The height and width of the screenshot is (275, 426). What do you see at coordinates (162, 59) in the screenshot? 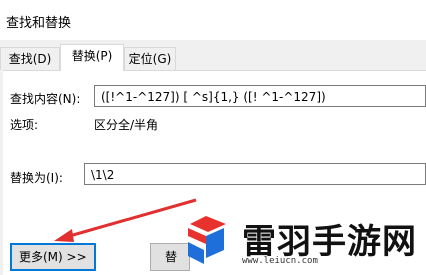
I see `tab-goto-key: (G)` at bounding box center [162, 59].